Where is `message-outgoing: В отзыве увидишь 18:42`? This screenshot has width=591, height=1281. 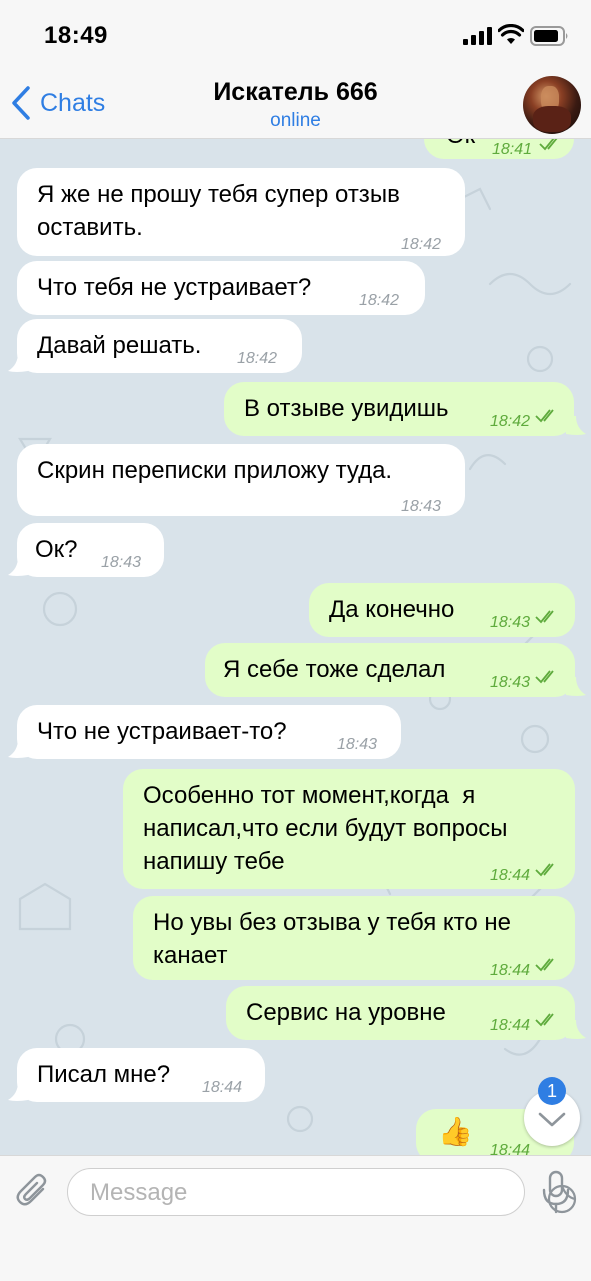 message-outgoing: В отзыве увидишь 18:42 is located at coordinates (399, 409).